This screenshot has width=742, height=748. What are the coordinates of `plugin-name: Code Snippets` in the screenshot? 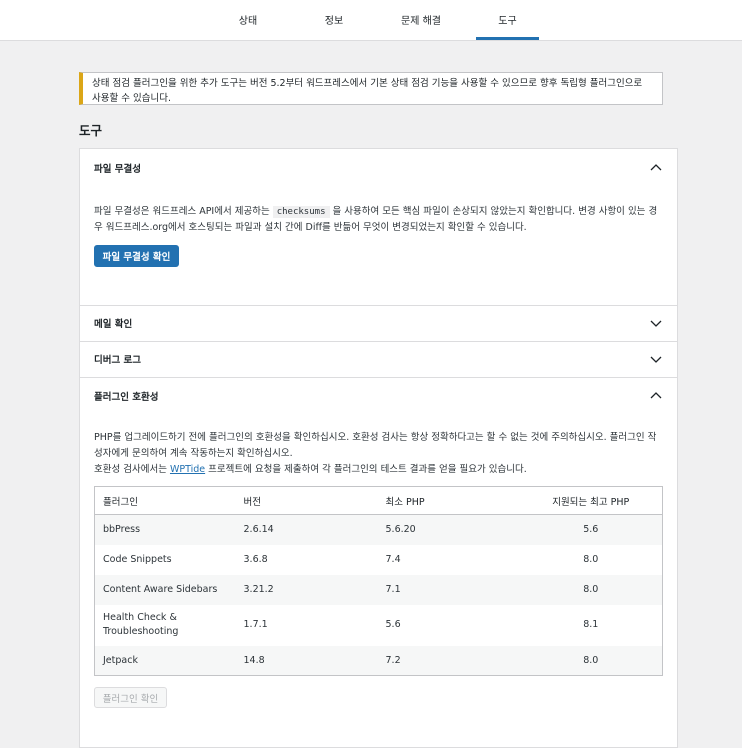 It's located at (137, 559).